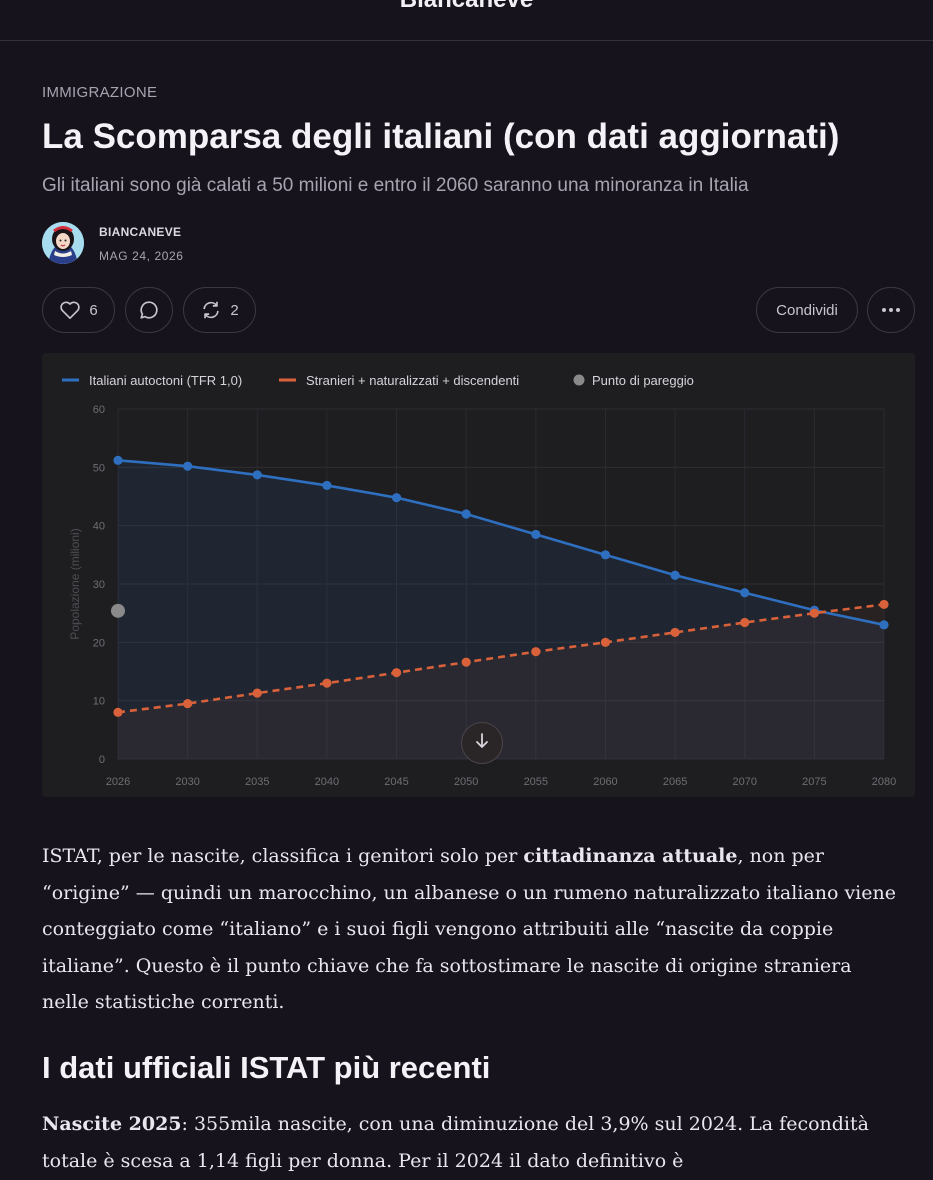 This screenshot has width=933, height=1180. Describe the element at coordinates (814, 782) in the screenshot. I see `x-tick-label: 2075` at that location.